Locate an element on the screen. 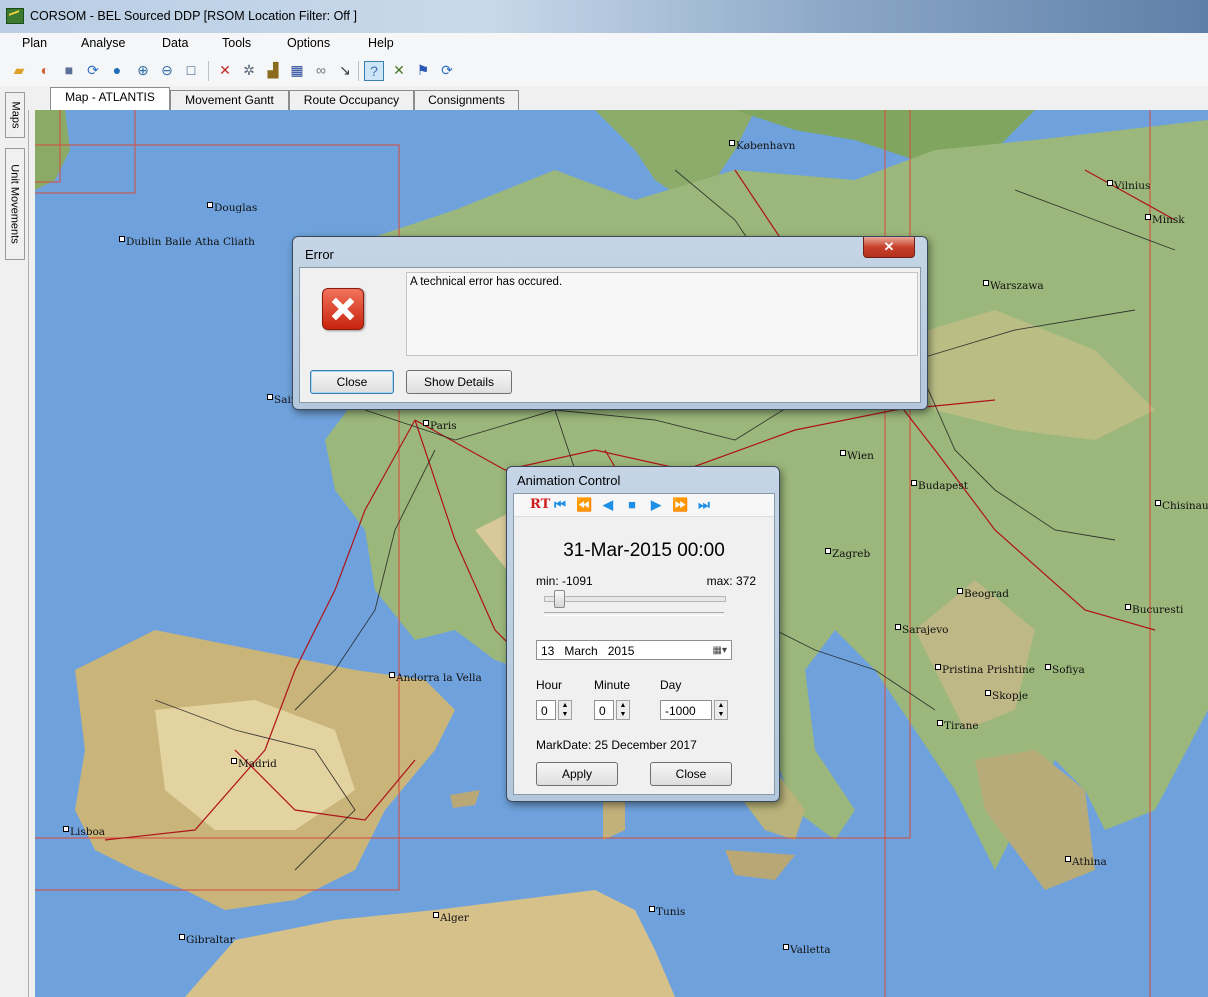  city-label: Vilnius is located at coordinates (1128, 186).